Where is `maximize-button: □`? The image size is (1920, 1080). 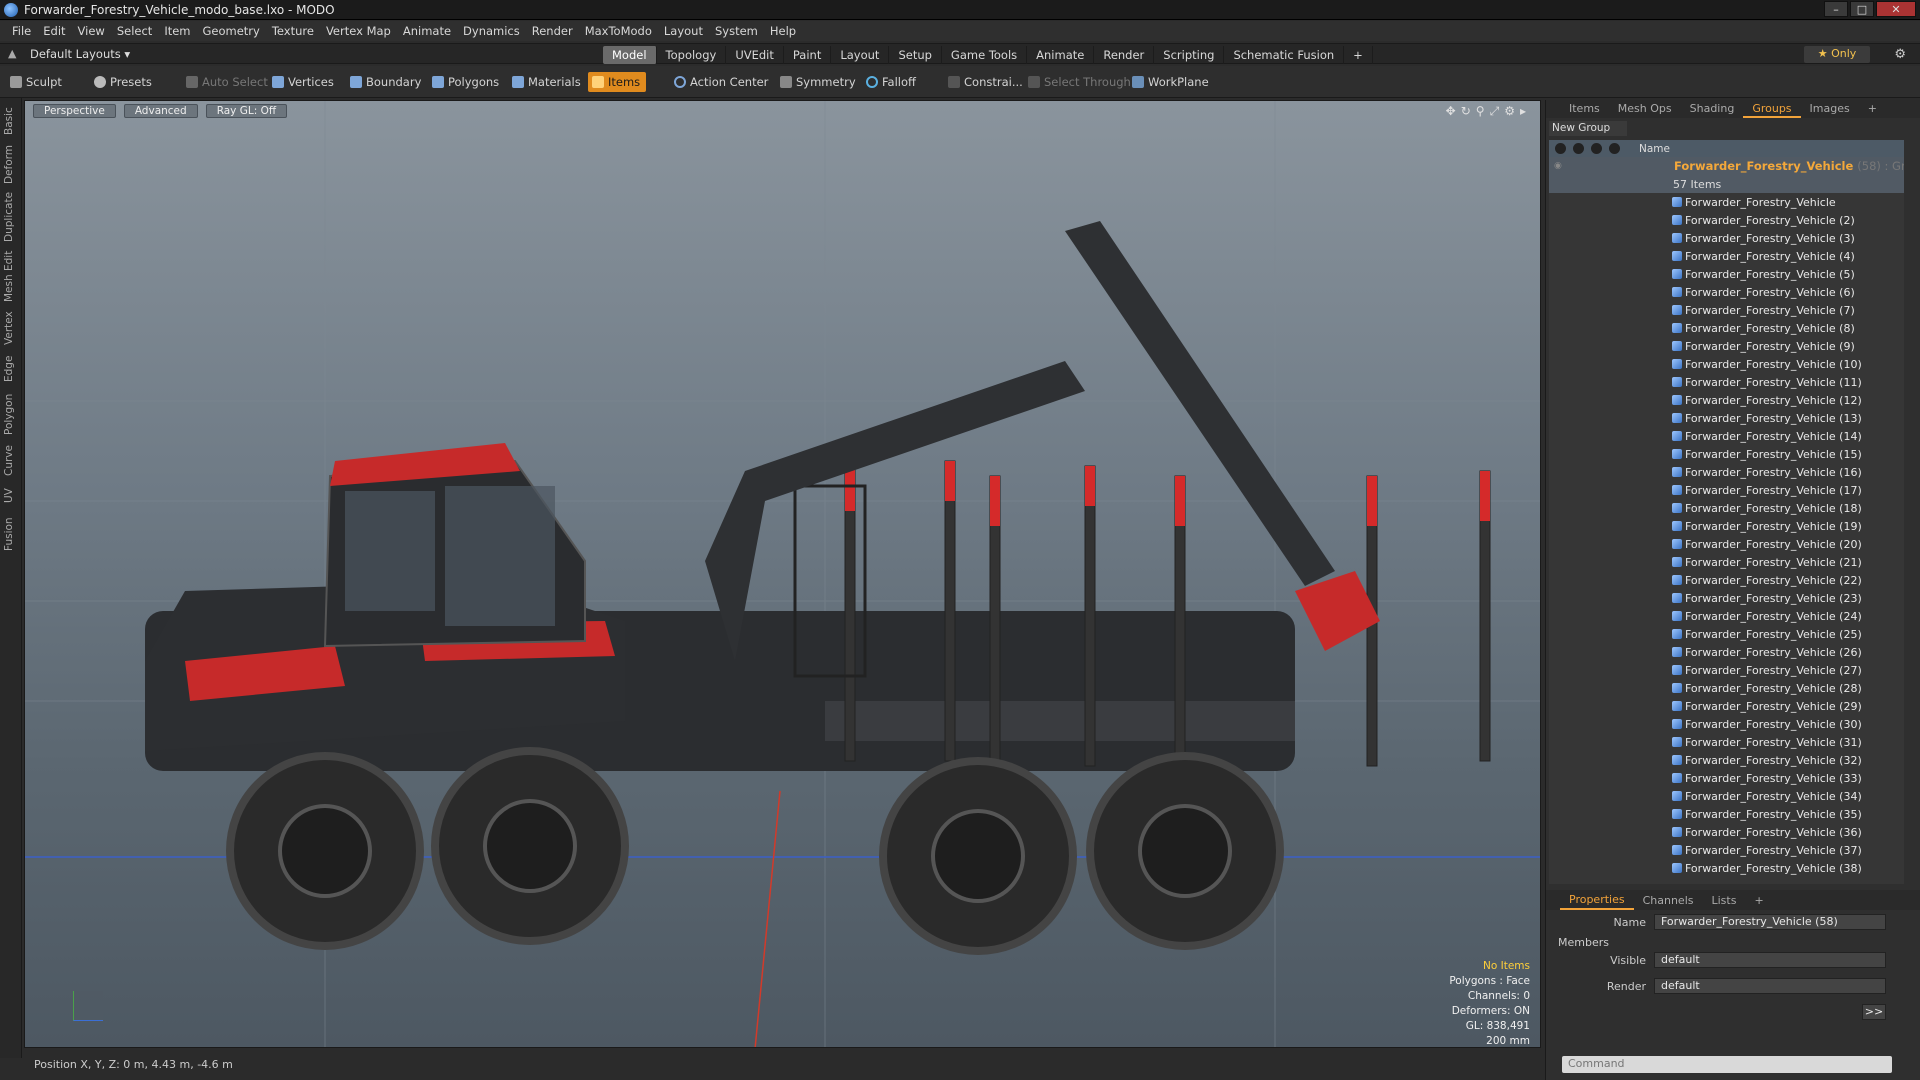 maximize-button: □ is located at coordinates (1862, 9).